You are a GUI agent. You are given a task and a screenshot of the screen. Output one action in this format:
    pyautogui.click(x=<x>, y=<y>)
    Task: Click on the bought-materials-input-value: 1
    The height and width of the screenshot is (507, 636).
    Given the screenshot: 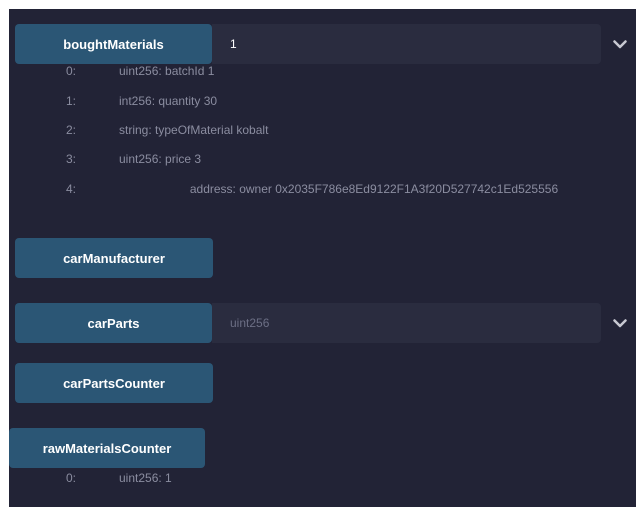 What is the action you would take?
    pyautogui.click(x=233, y=44)
    